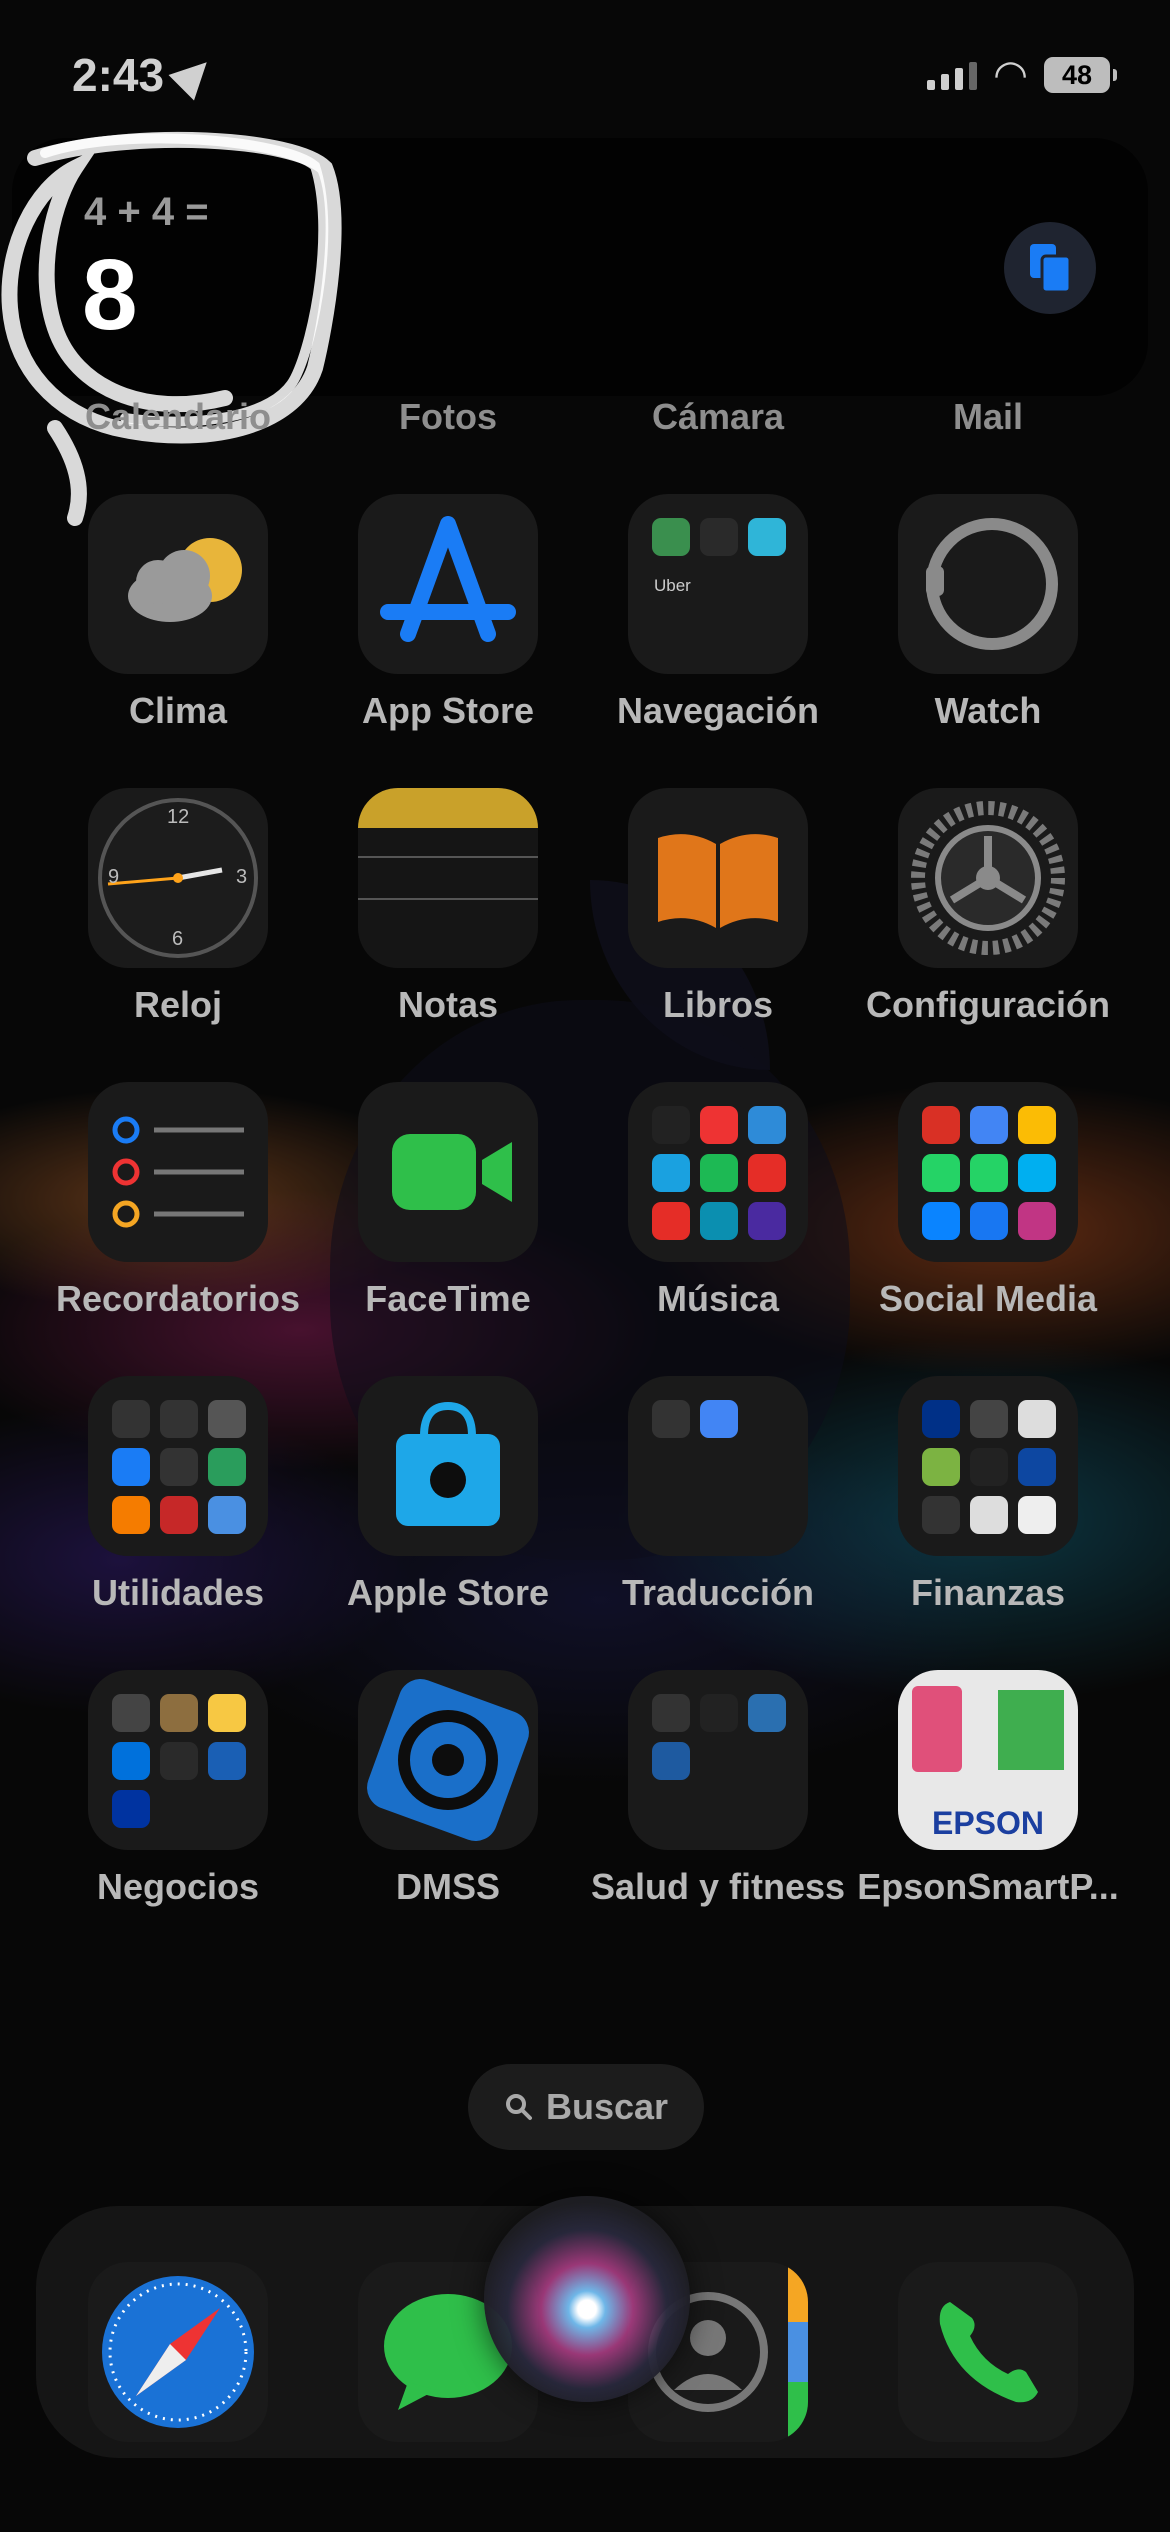 The width and height of the screenshot is (1170, 2532). Describe the element at coordinates (448, 417) in the screenshot. I see `app-label-fotos: Fotos` at that location.